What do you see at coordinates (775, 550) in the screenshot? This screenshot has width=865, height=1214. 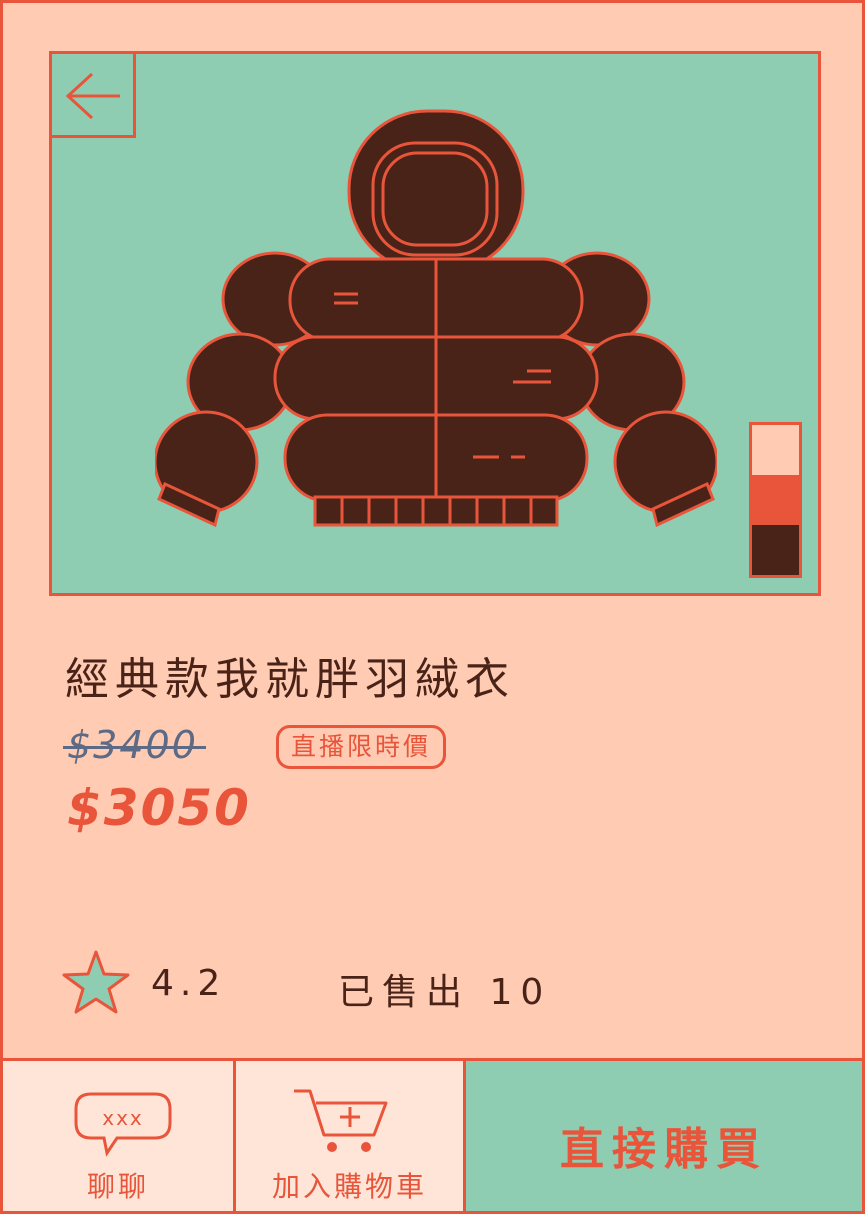 I see `color-swatch-brown` at bounding box center [775, 550].